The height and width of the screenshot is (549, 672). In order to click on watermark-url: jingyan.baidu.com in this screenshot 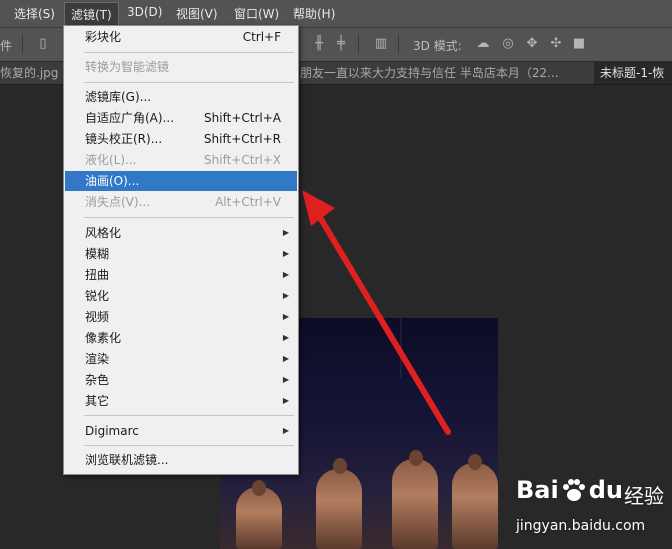, I will do `click(581, 526)`.